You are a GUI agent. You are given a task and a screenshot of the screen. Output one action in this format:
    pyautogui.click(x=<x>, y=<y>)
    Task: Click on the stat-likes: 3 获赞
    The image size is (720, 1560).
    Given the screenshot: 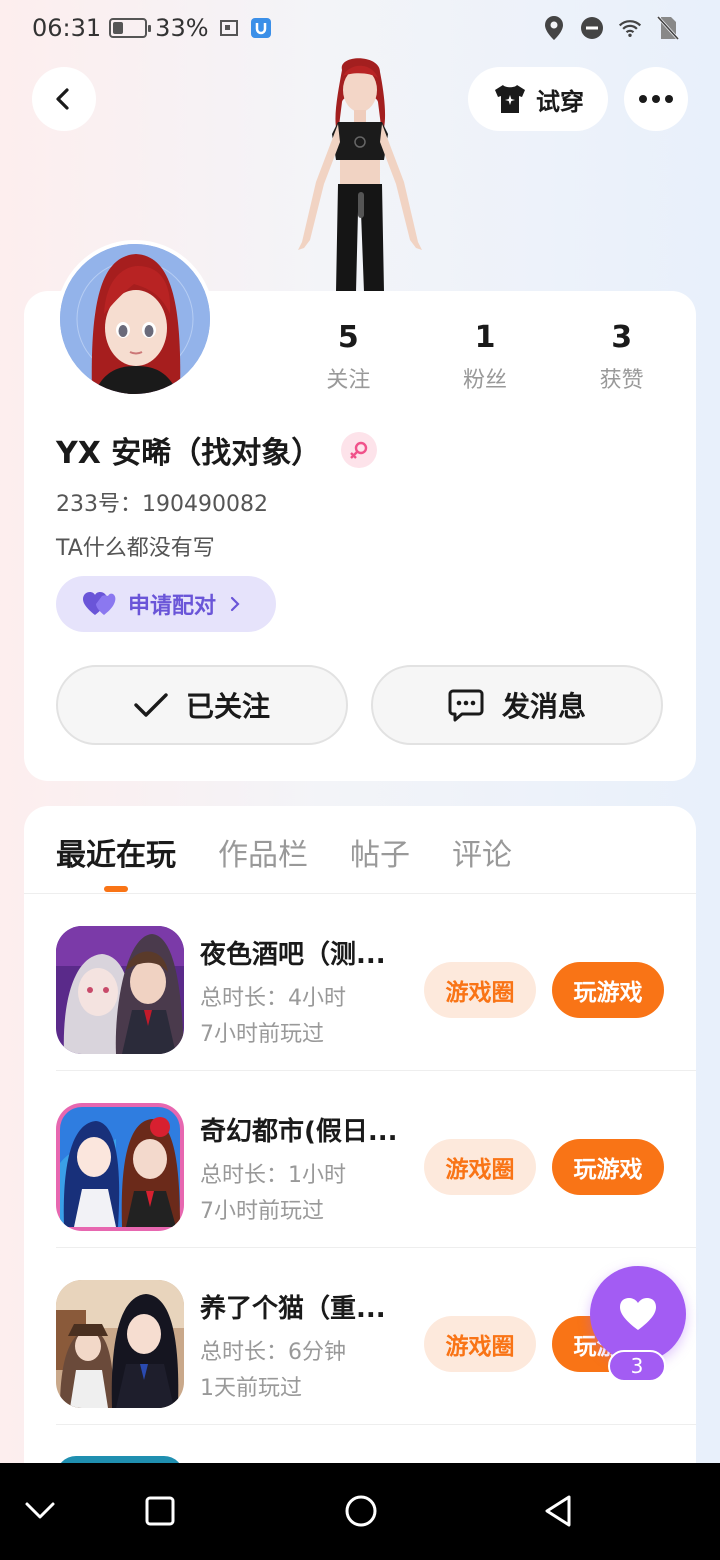 What is the action you would take?
    pyautogui.click(x=621, y=360)
    